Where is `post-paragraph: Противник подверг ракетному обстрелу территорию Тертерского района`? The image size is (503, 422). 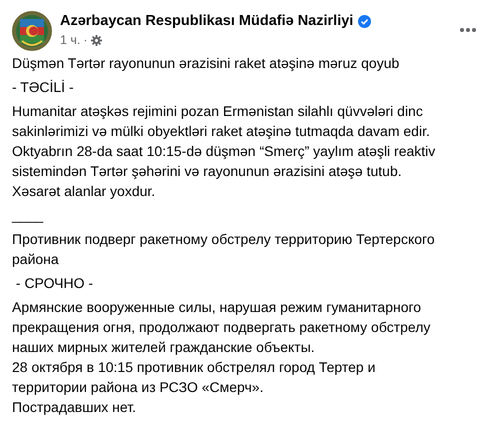 post-paragraph: Противник подверг ракетному обстрелу территорию Тертерского района is located at coordinates (224, 249).